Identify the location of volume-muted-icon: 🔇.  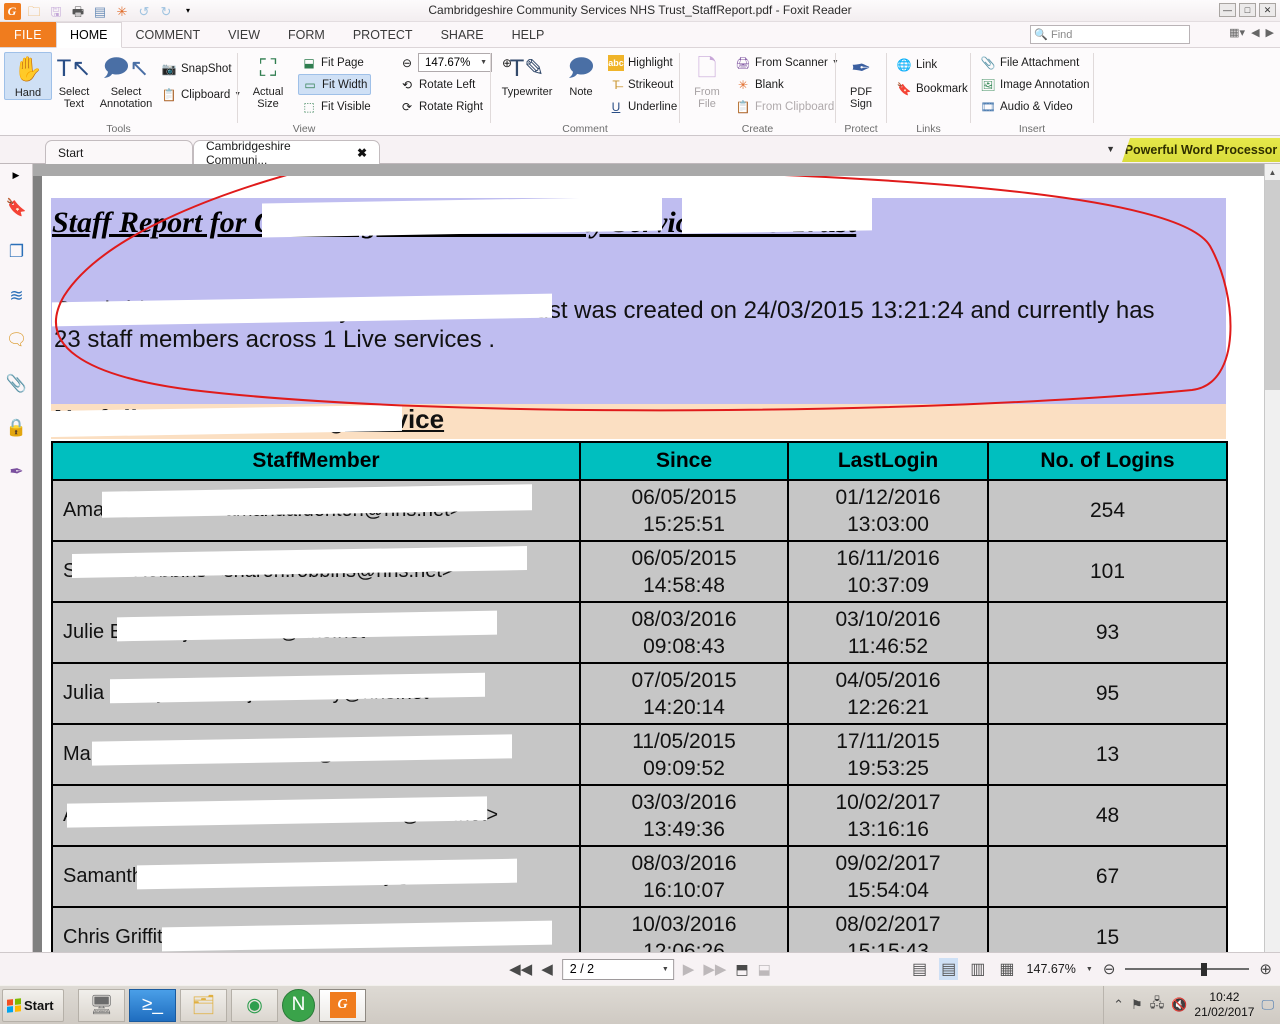
(1179, 1005).